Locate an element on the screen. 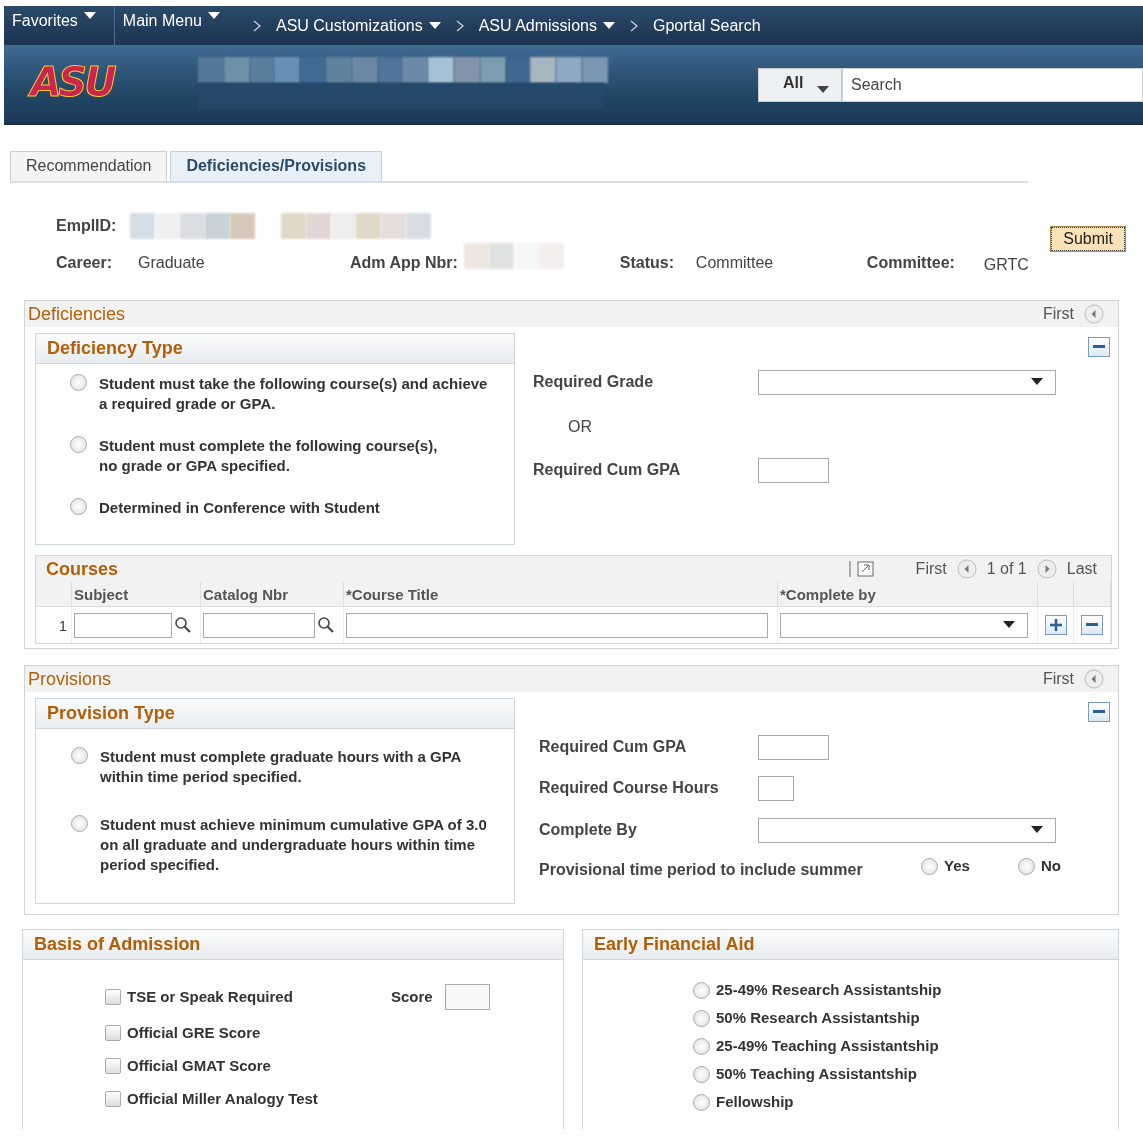 This screenshot has width=1143, height=1148. option-label: Student must achieve minimum cumulative GPA of 3.0 on all graduate and undergraduate hours within time period specified. is located at coordinates (294, 845).